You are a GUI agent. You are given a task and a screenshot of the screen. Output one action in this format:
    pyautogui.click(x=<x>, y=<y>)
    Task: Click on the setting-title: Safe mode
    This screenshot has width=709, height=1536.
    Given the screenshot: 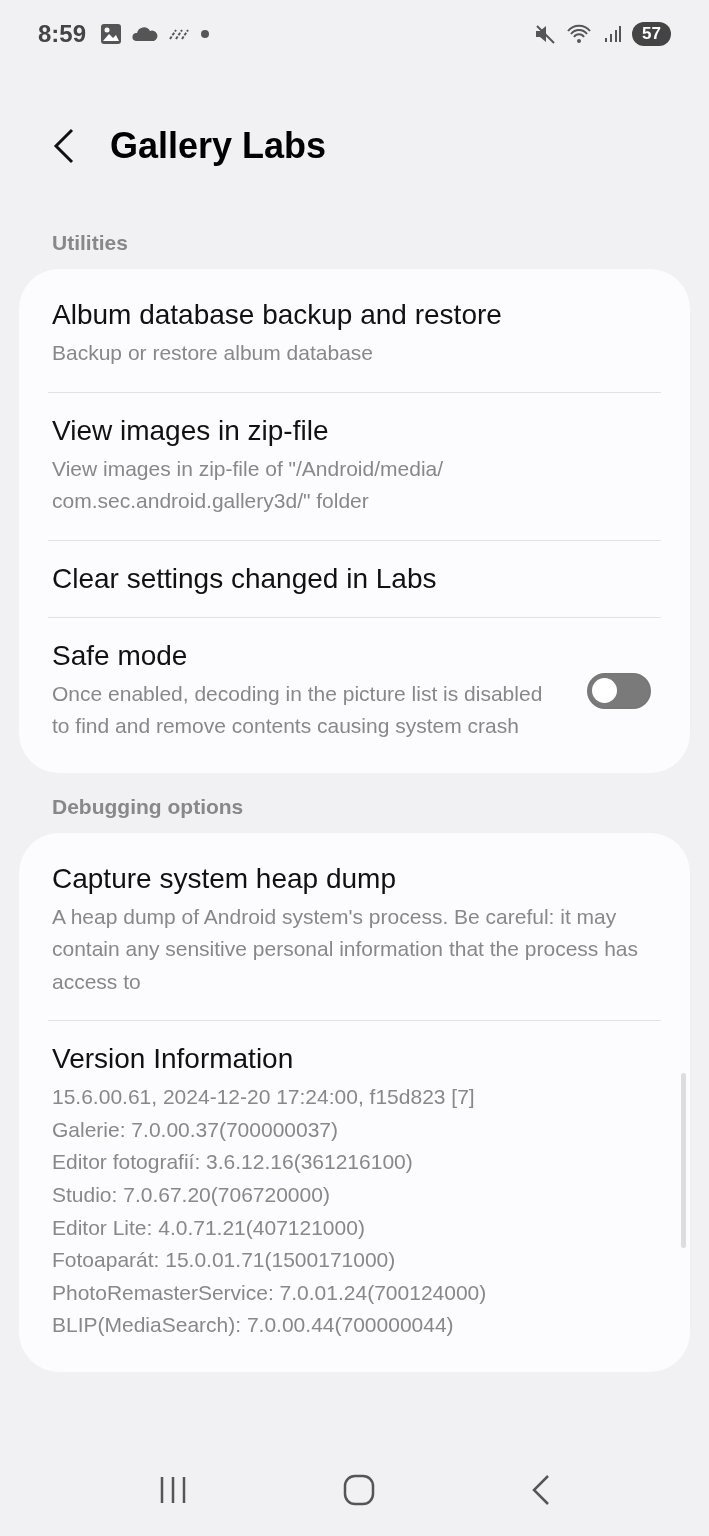 What is the action you would take?
    pyautogui.click(x=304, y=655)
    